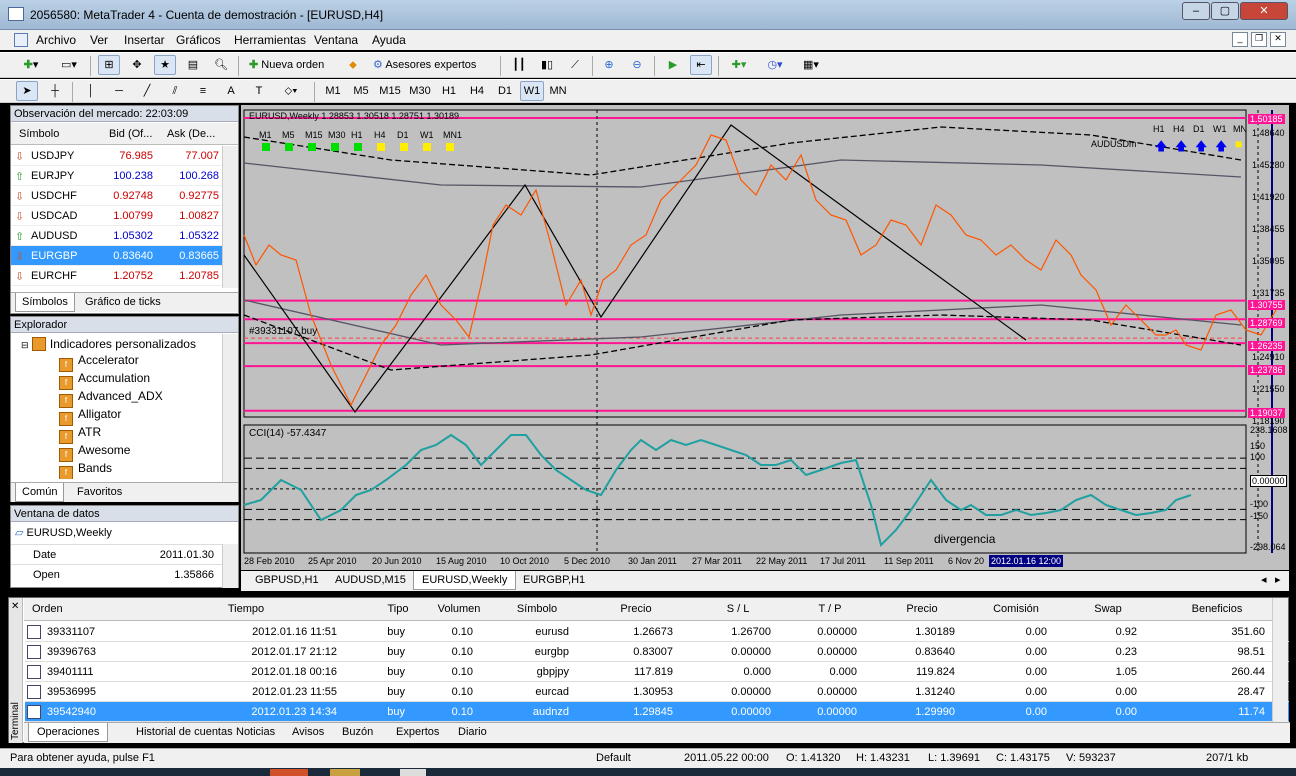 The image size is (1296, 776). What do you see at coordinates (230, 217) in the screenshot?
I see `market-watch-scrollbar` at bounding box center [230, 217].